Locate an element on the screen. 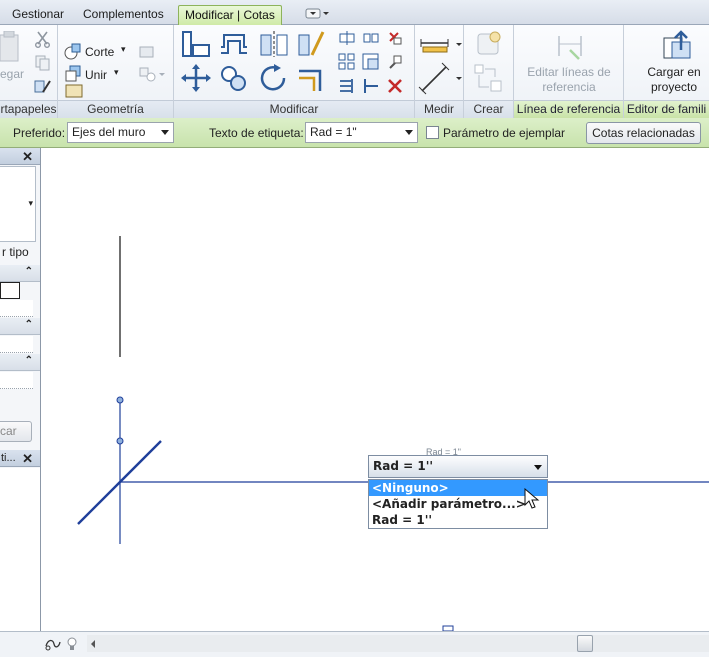 The image size is (709, 657). horizontal-scrollbar is located at coordinates (398, 643).